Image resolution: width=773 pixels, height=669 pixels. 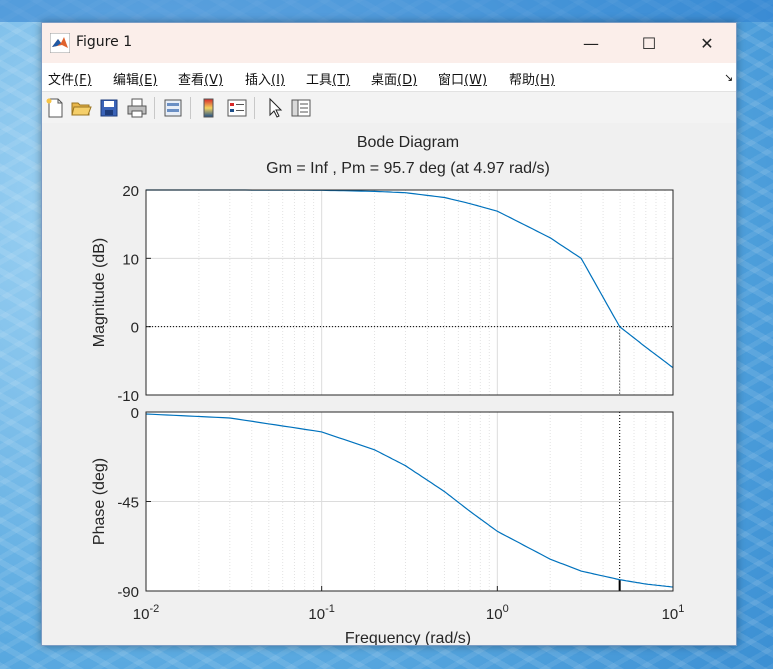 What do you see at coordinates (81, 108) in the screenshot?
I see `open-file-icon` at bounding box center [81, 108].